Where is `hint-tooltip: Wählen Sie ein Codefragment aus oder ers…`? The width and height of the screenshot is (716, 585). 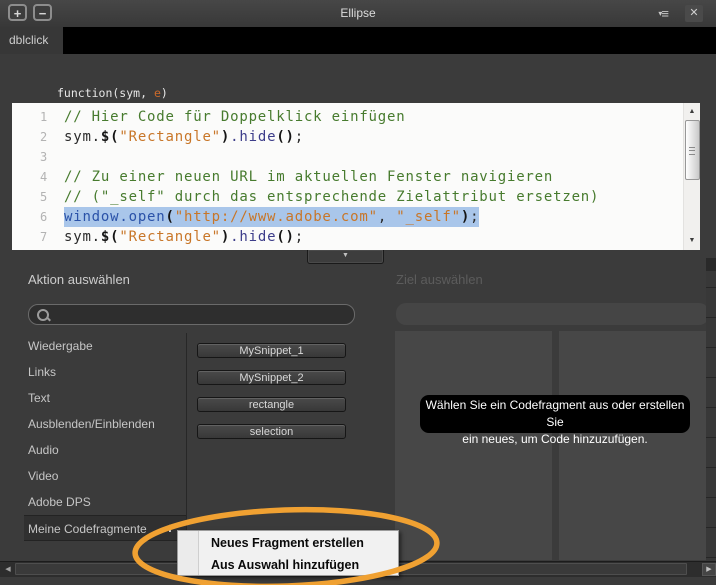
hint-tooltip: Wählen Sie ein Codefragment aus oder ers… is located at coordinates (555, 420).